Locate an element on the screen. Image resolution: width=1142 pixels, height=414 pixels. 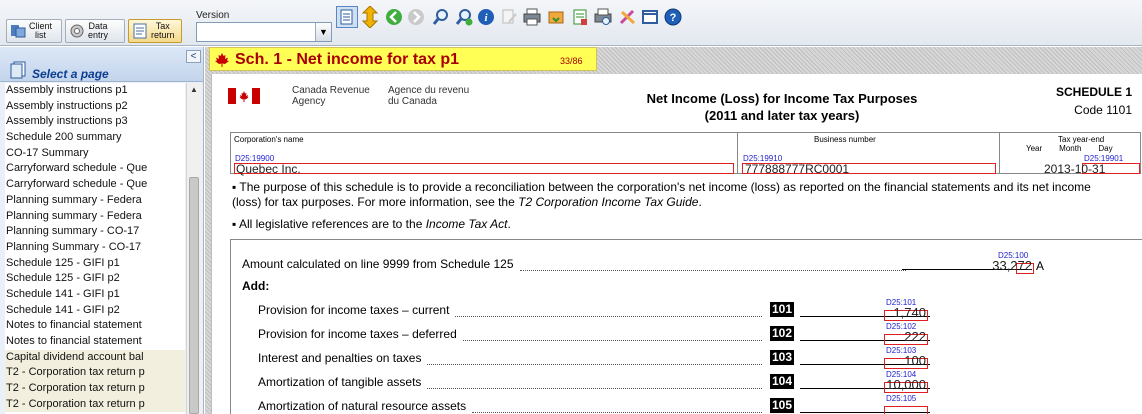
scrollbar-thumb is located at coordinates (194, 295).